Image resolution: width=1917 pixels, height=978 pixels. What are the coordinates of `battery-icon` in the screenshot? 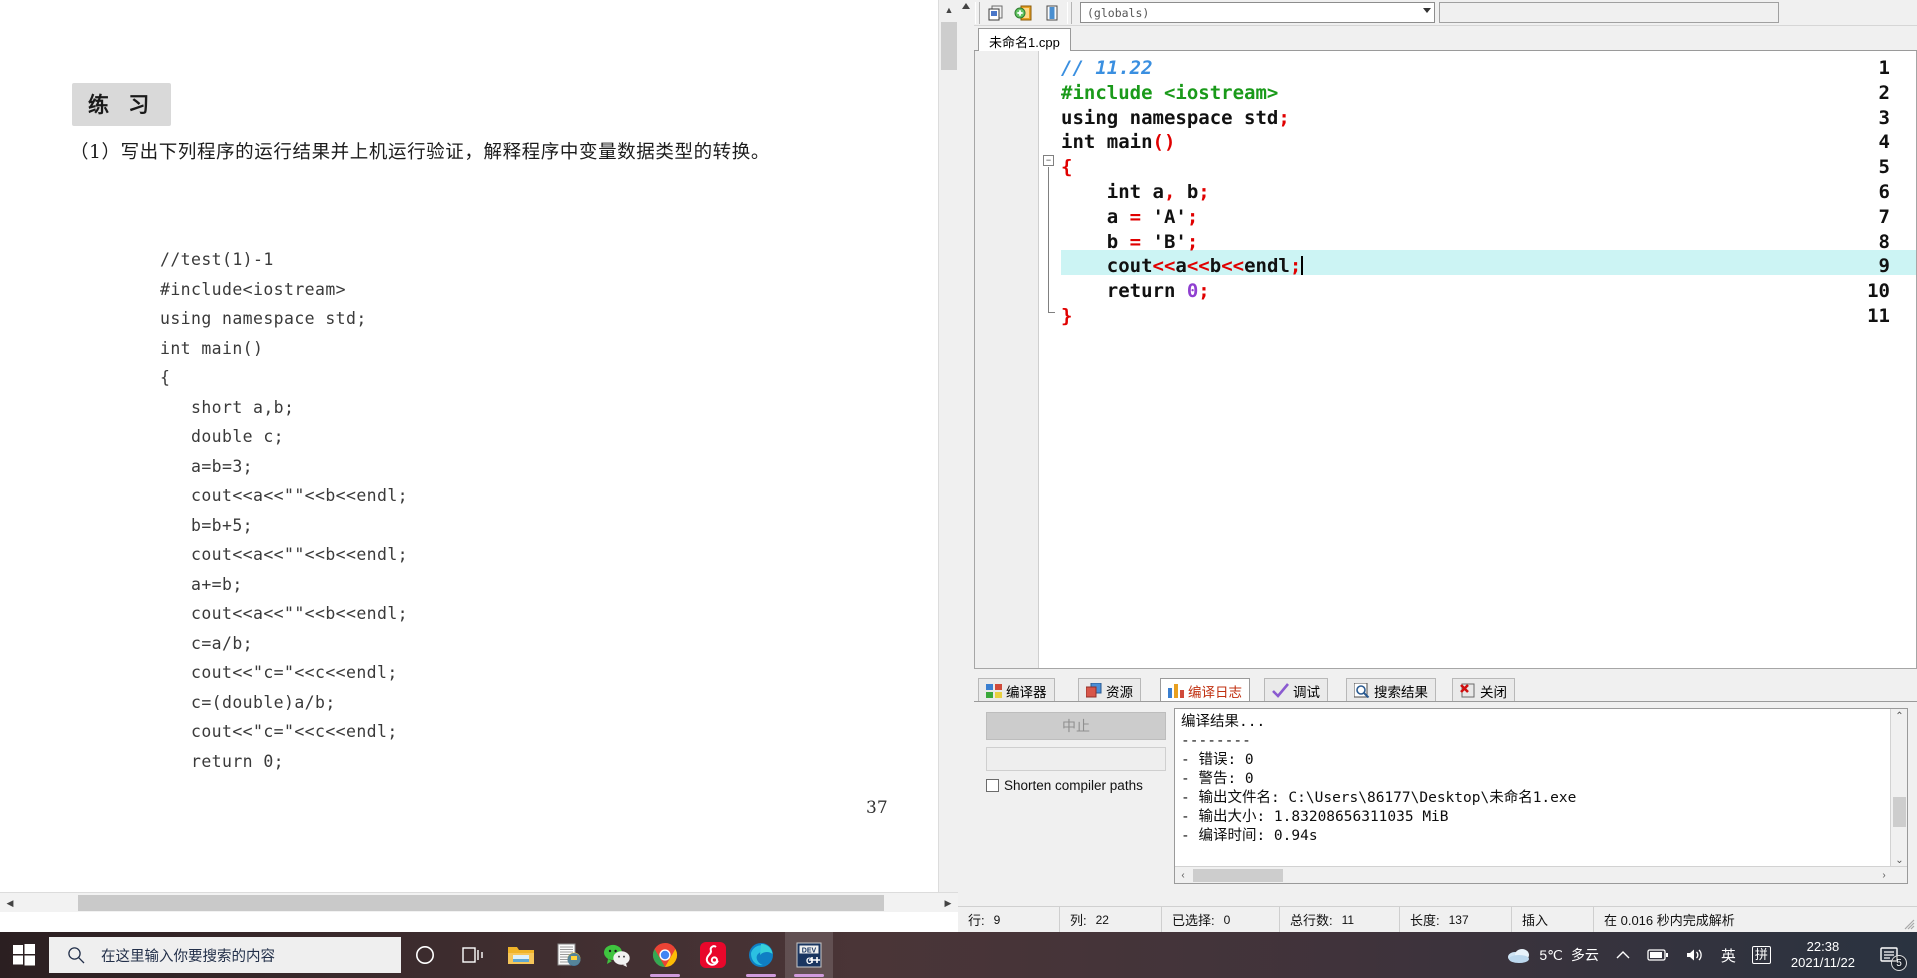 It's located at (1658, 955).